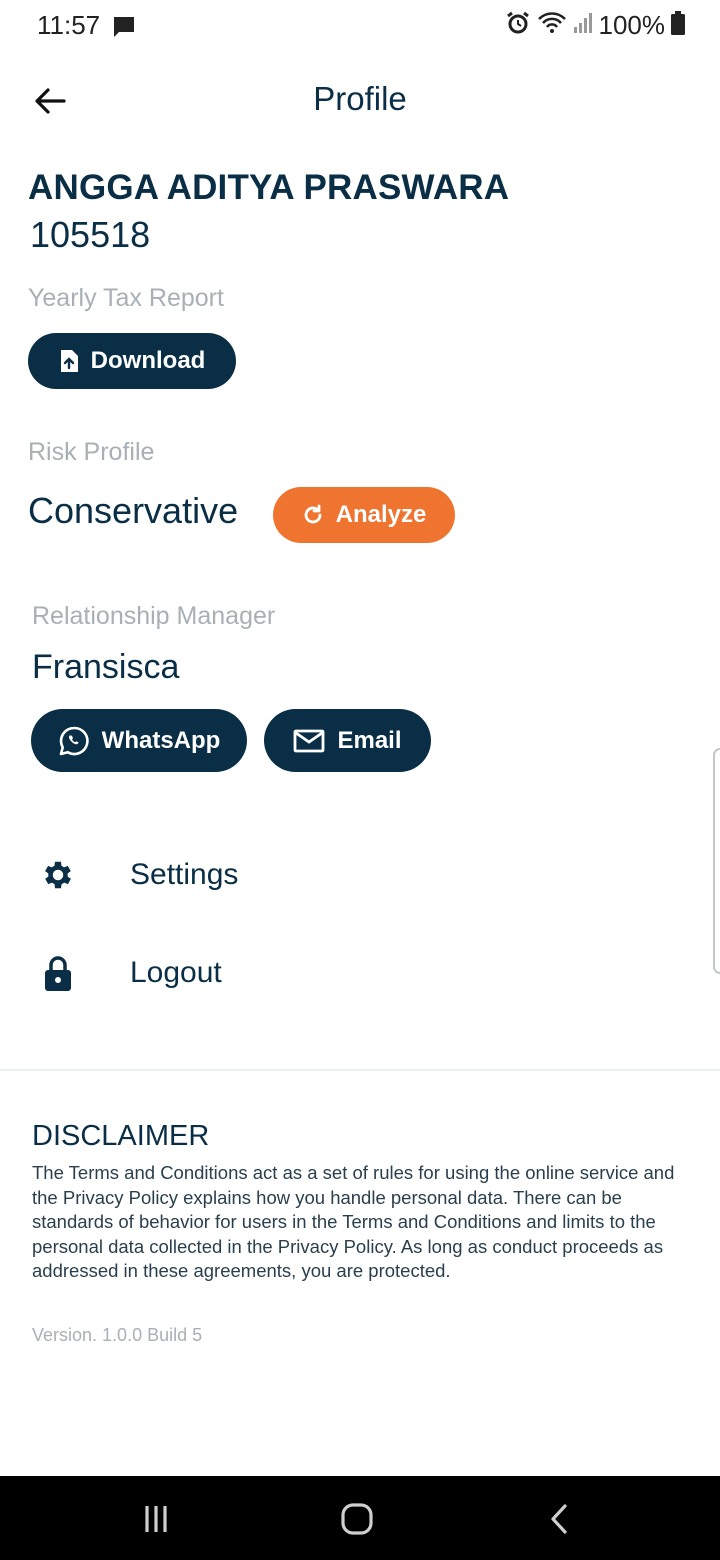 The height and width of the screenshot is (1560, 720). Describe the element at coordinates (360, 875) in the screenshot. I see `menu-item-settings: Settings` at that location.